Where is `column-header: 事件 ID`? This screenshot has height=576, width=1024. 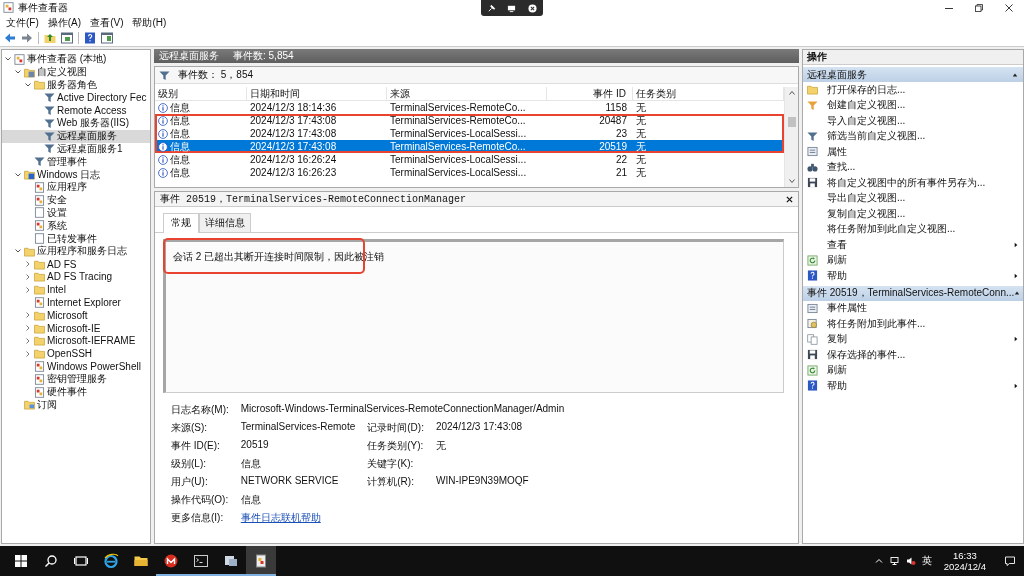
column-header: 事件 ID is located at coordinates (590, 93).